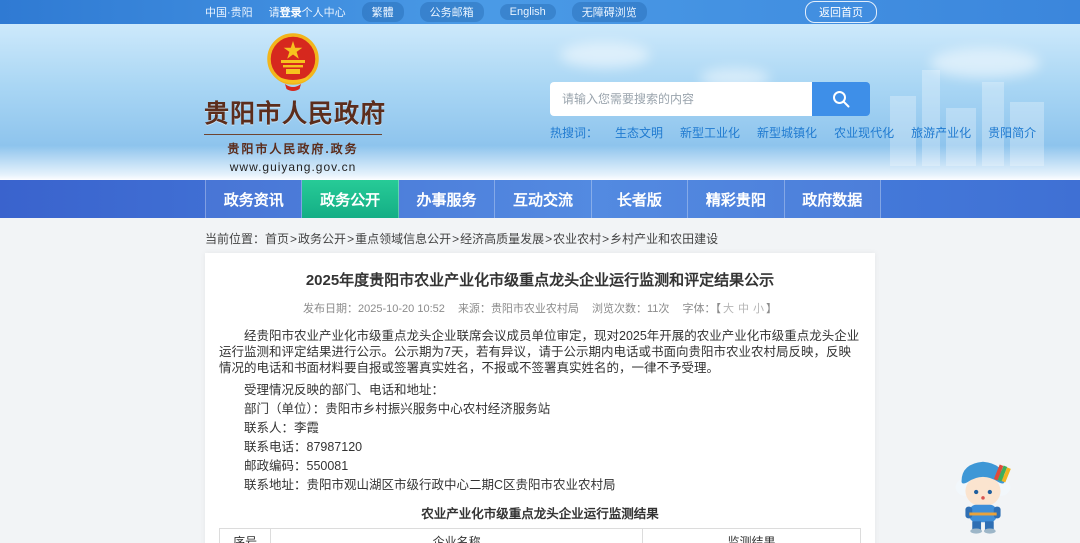 Image resolution: width=1080 pixels, height=543 pixels. Describe the element at coordinates (403, 239) in the screenshot. I see `breadcrumb-item: 重点领域信息公开` at that location.